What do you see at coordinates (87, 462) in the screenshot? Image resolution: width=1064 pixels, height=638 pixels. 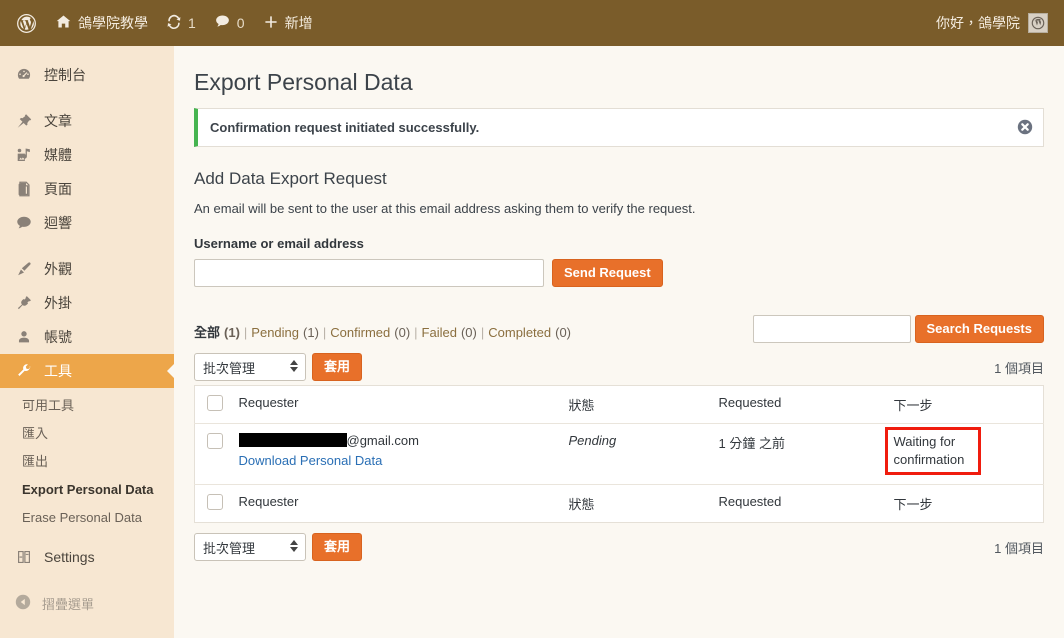 I see `submenu-item-export: 匯出` at bounding box center [87, 462].